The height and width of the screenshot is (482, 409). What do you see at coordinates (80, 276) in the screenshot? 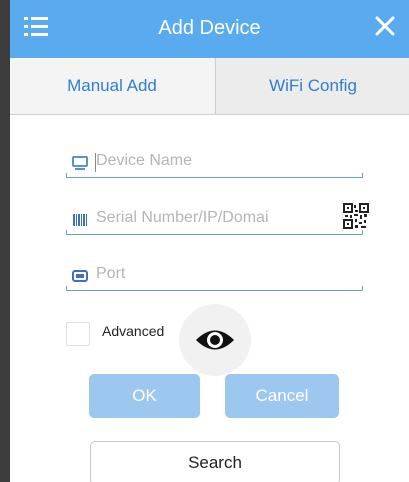
I see `port-icon` at bounding box center [80, 276].